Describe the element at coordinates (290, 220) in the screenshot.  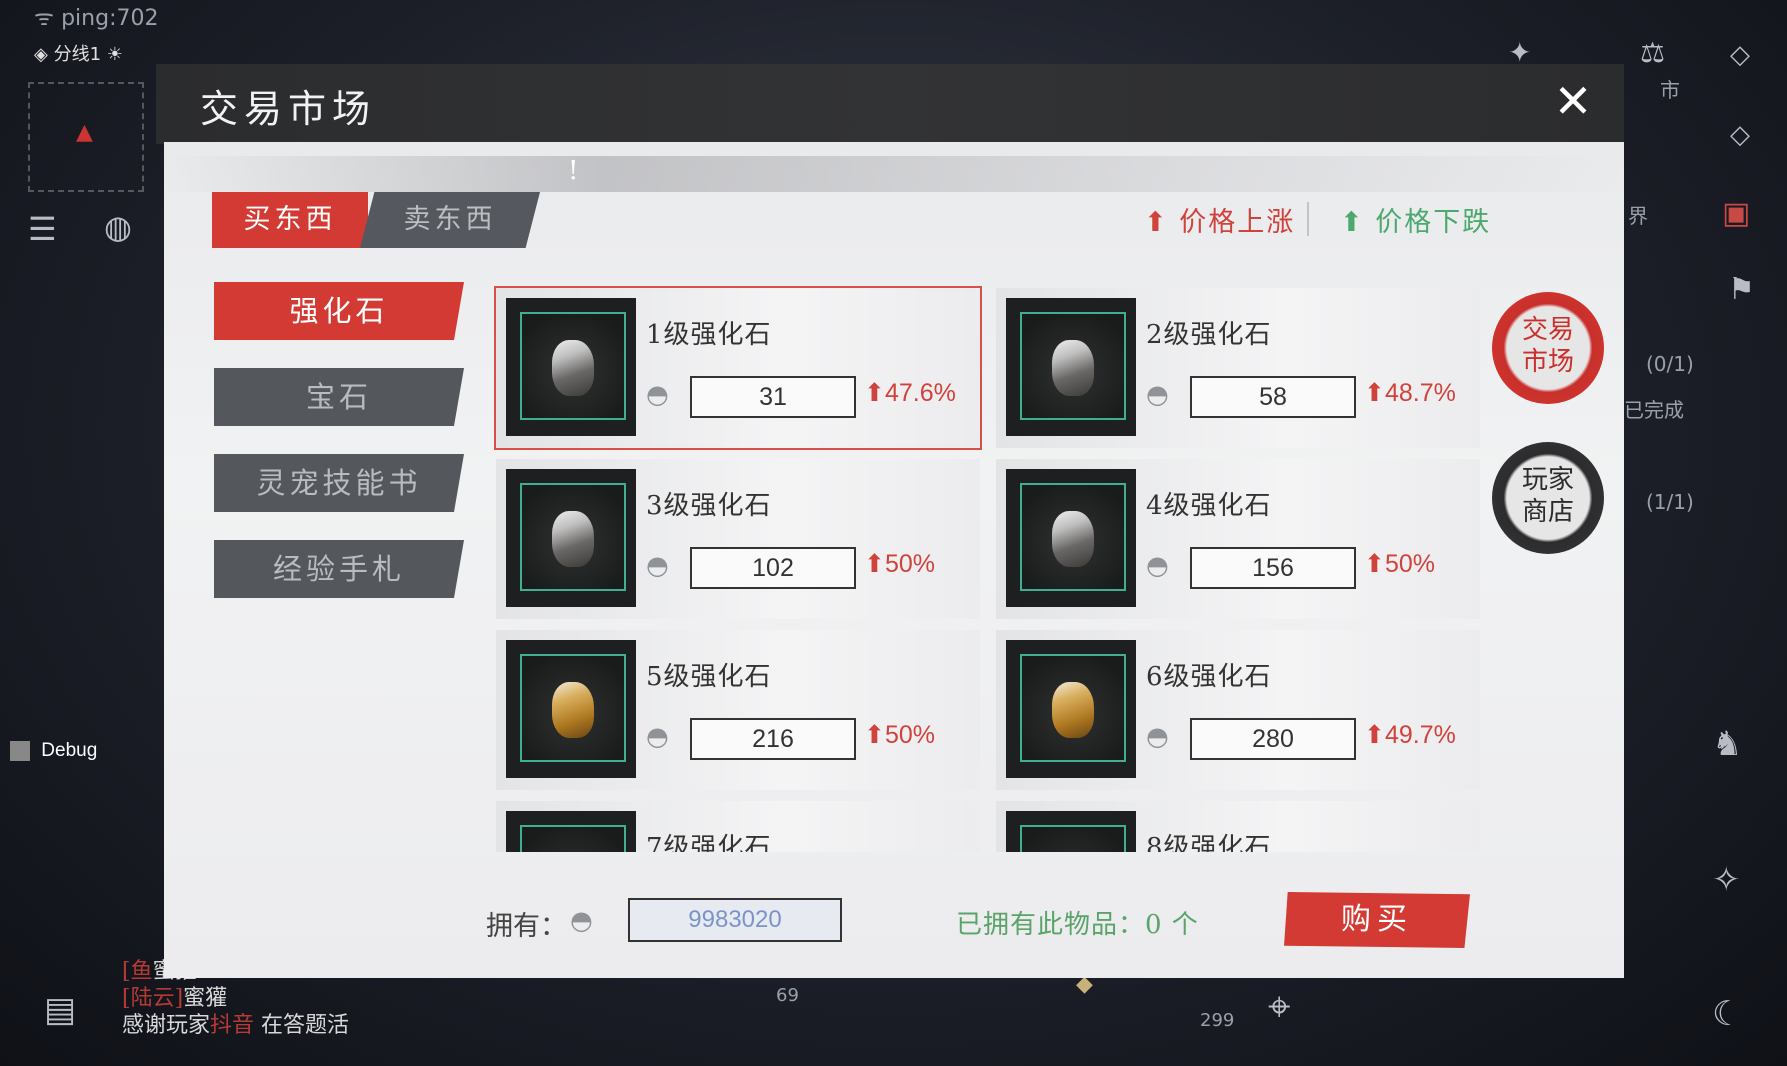
I see `tab-buy: 买东西` at that location.